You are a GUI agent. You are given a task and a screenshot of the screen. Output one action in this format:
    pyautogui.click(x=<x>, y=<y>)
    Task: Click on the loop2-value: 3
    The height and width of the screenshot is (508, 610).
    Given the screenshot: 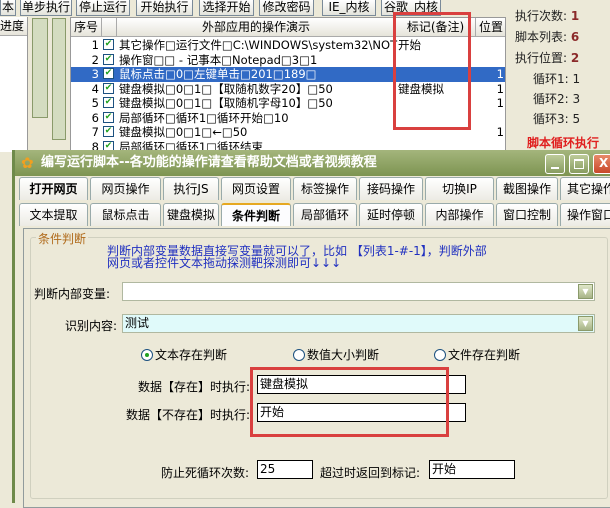 What is the action you would take?
    pyautogui.click(x=576, y=99)
    